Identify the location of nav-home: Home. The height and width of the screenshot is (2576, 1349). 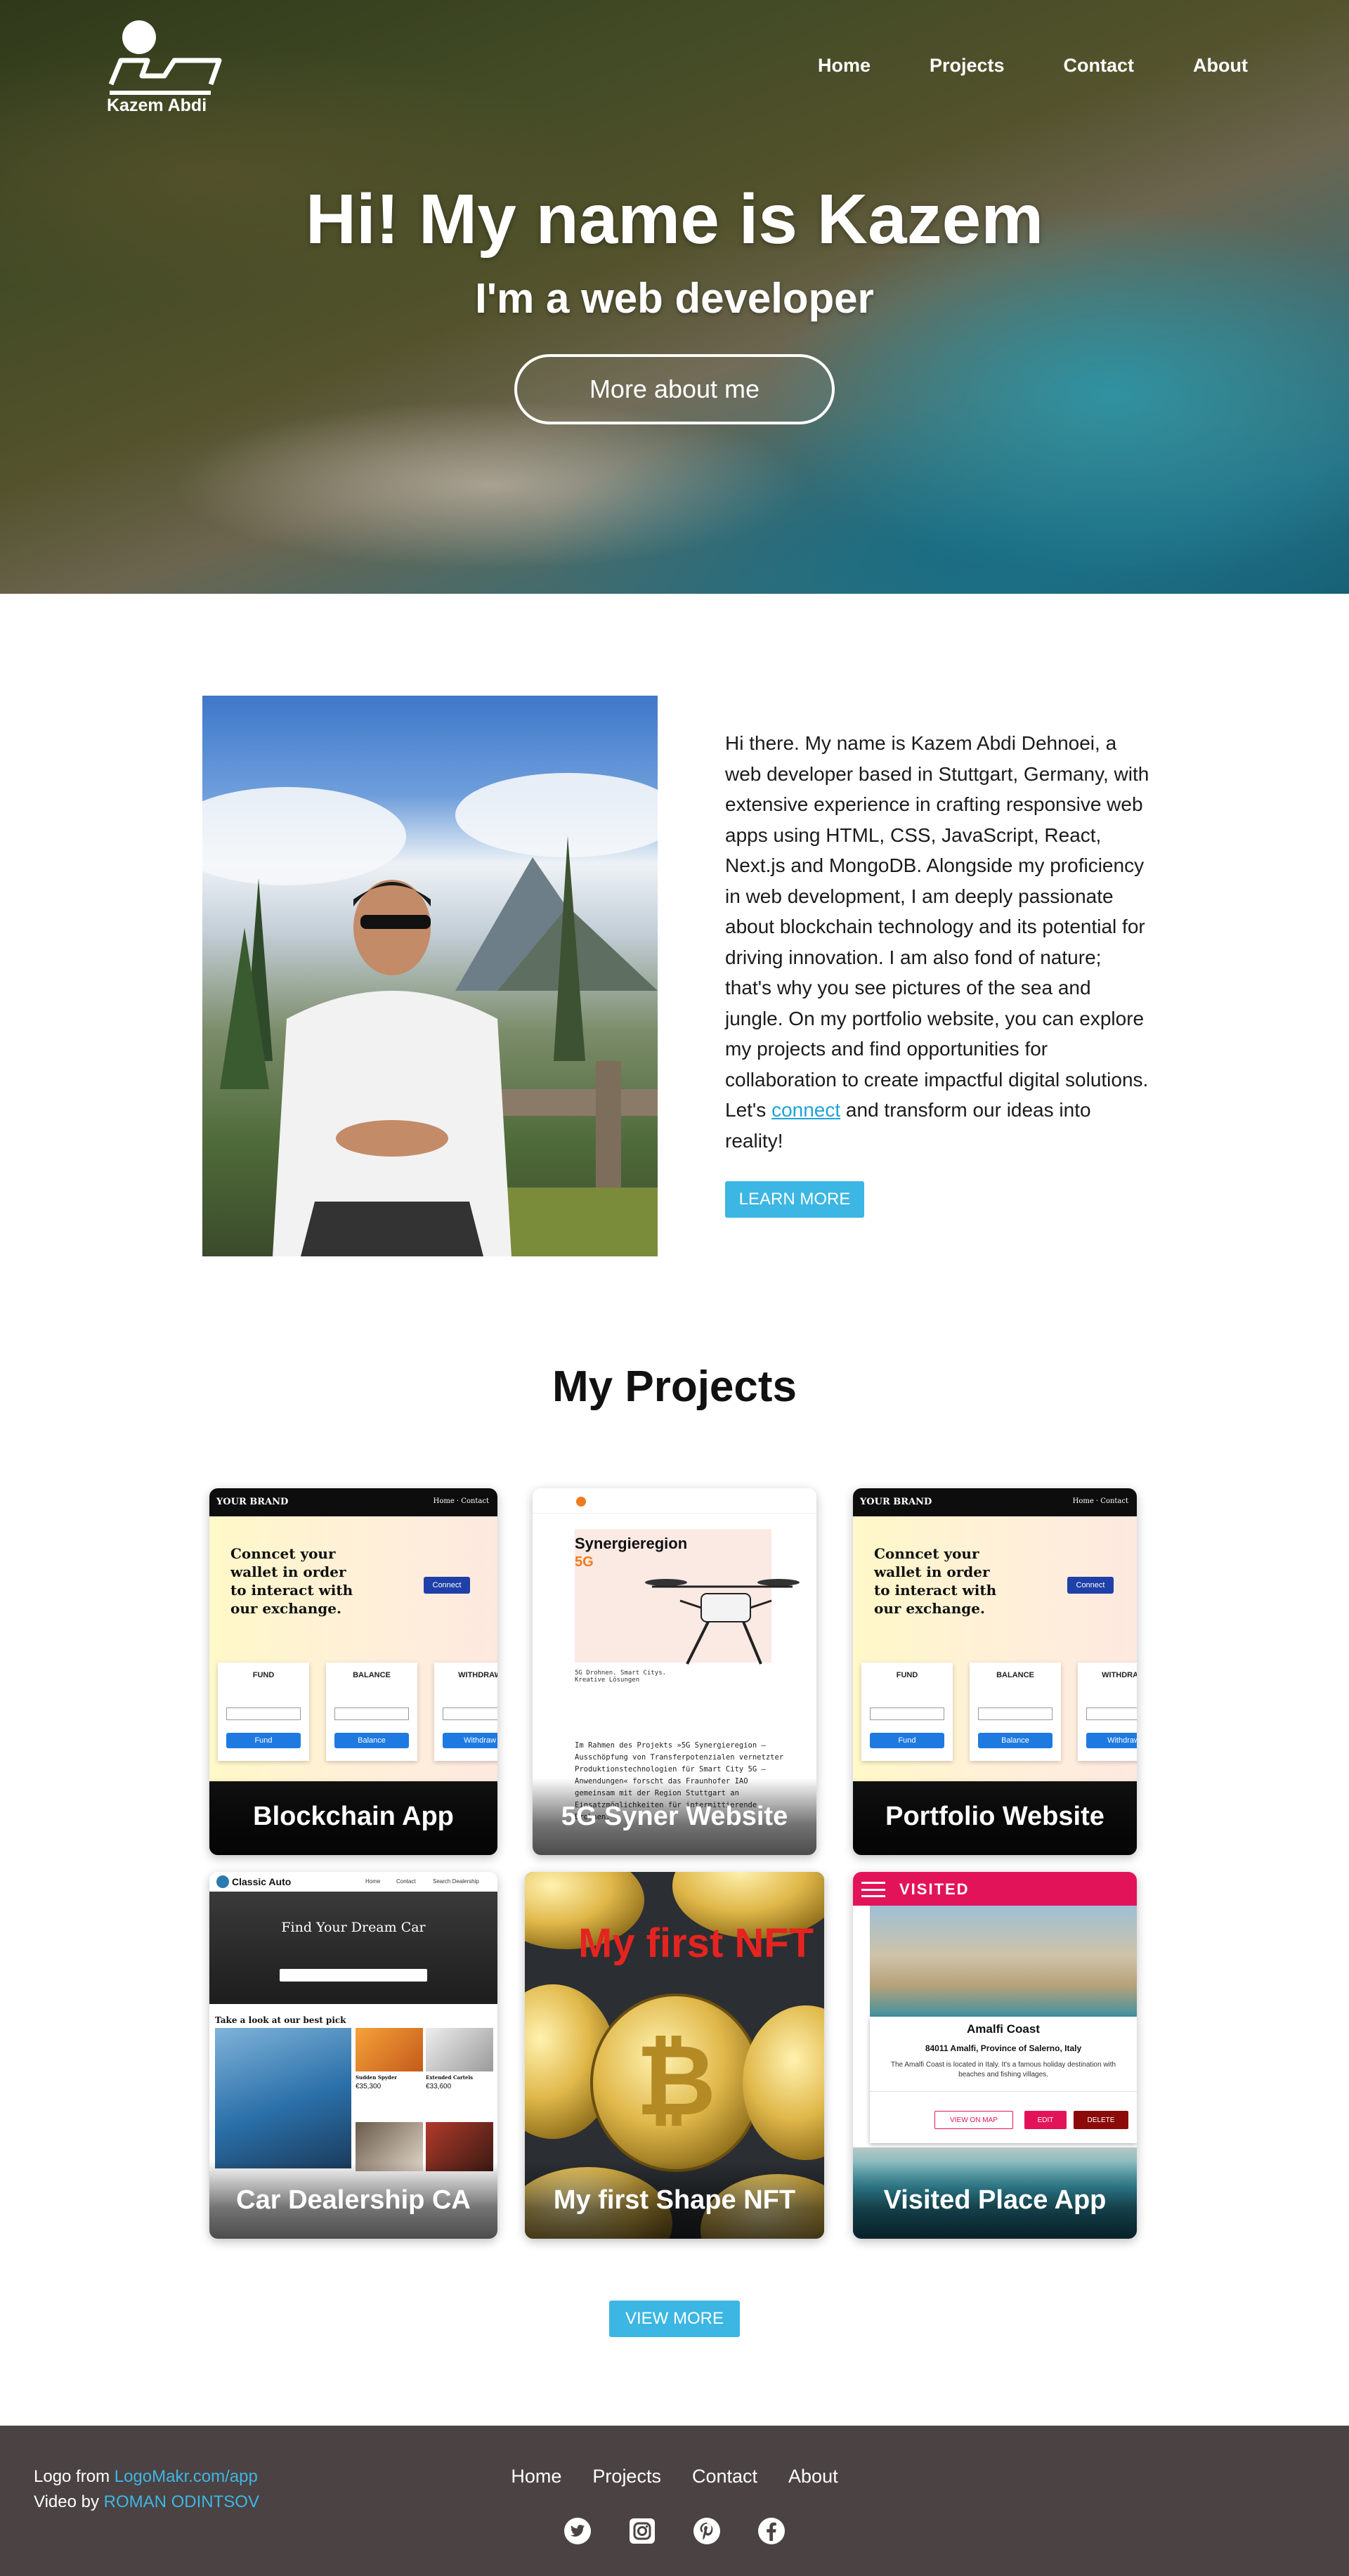
(844, 66).